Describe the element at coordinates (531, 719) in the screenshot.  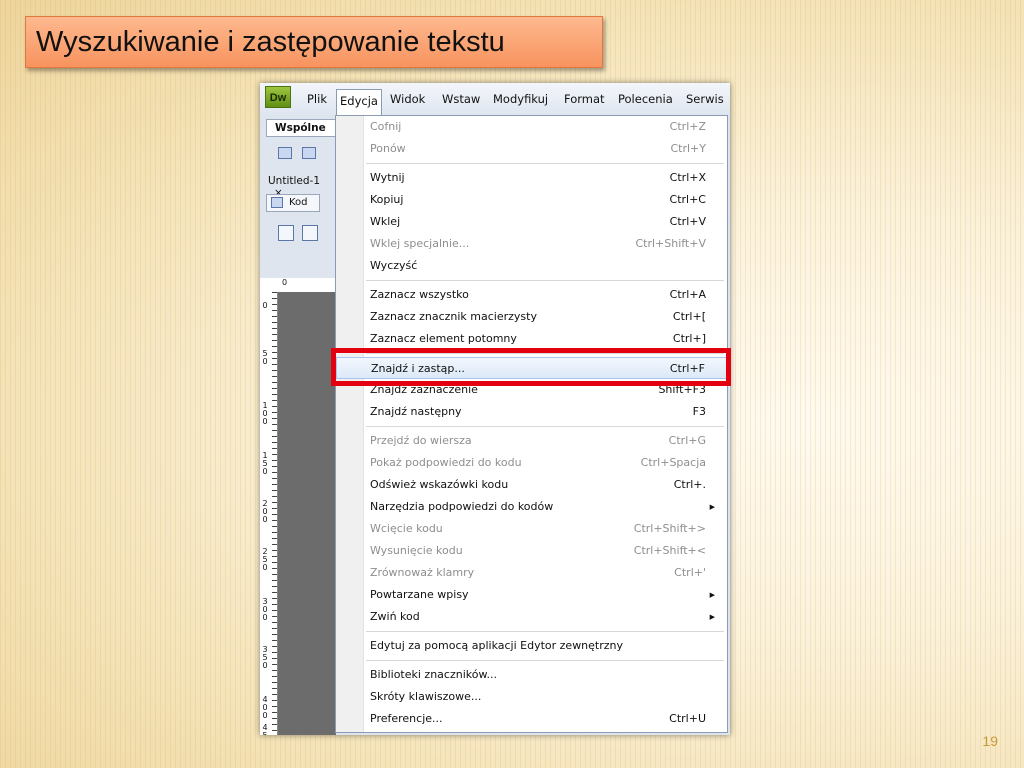
I see `menu-item: Preferencje... Ctrl+U` at that location.